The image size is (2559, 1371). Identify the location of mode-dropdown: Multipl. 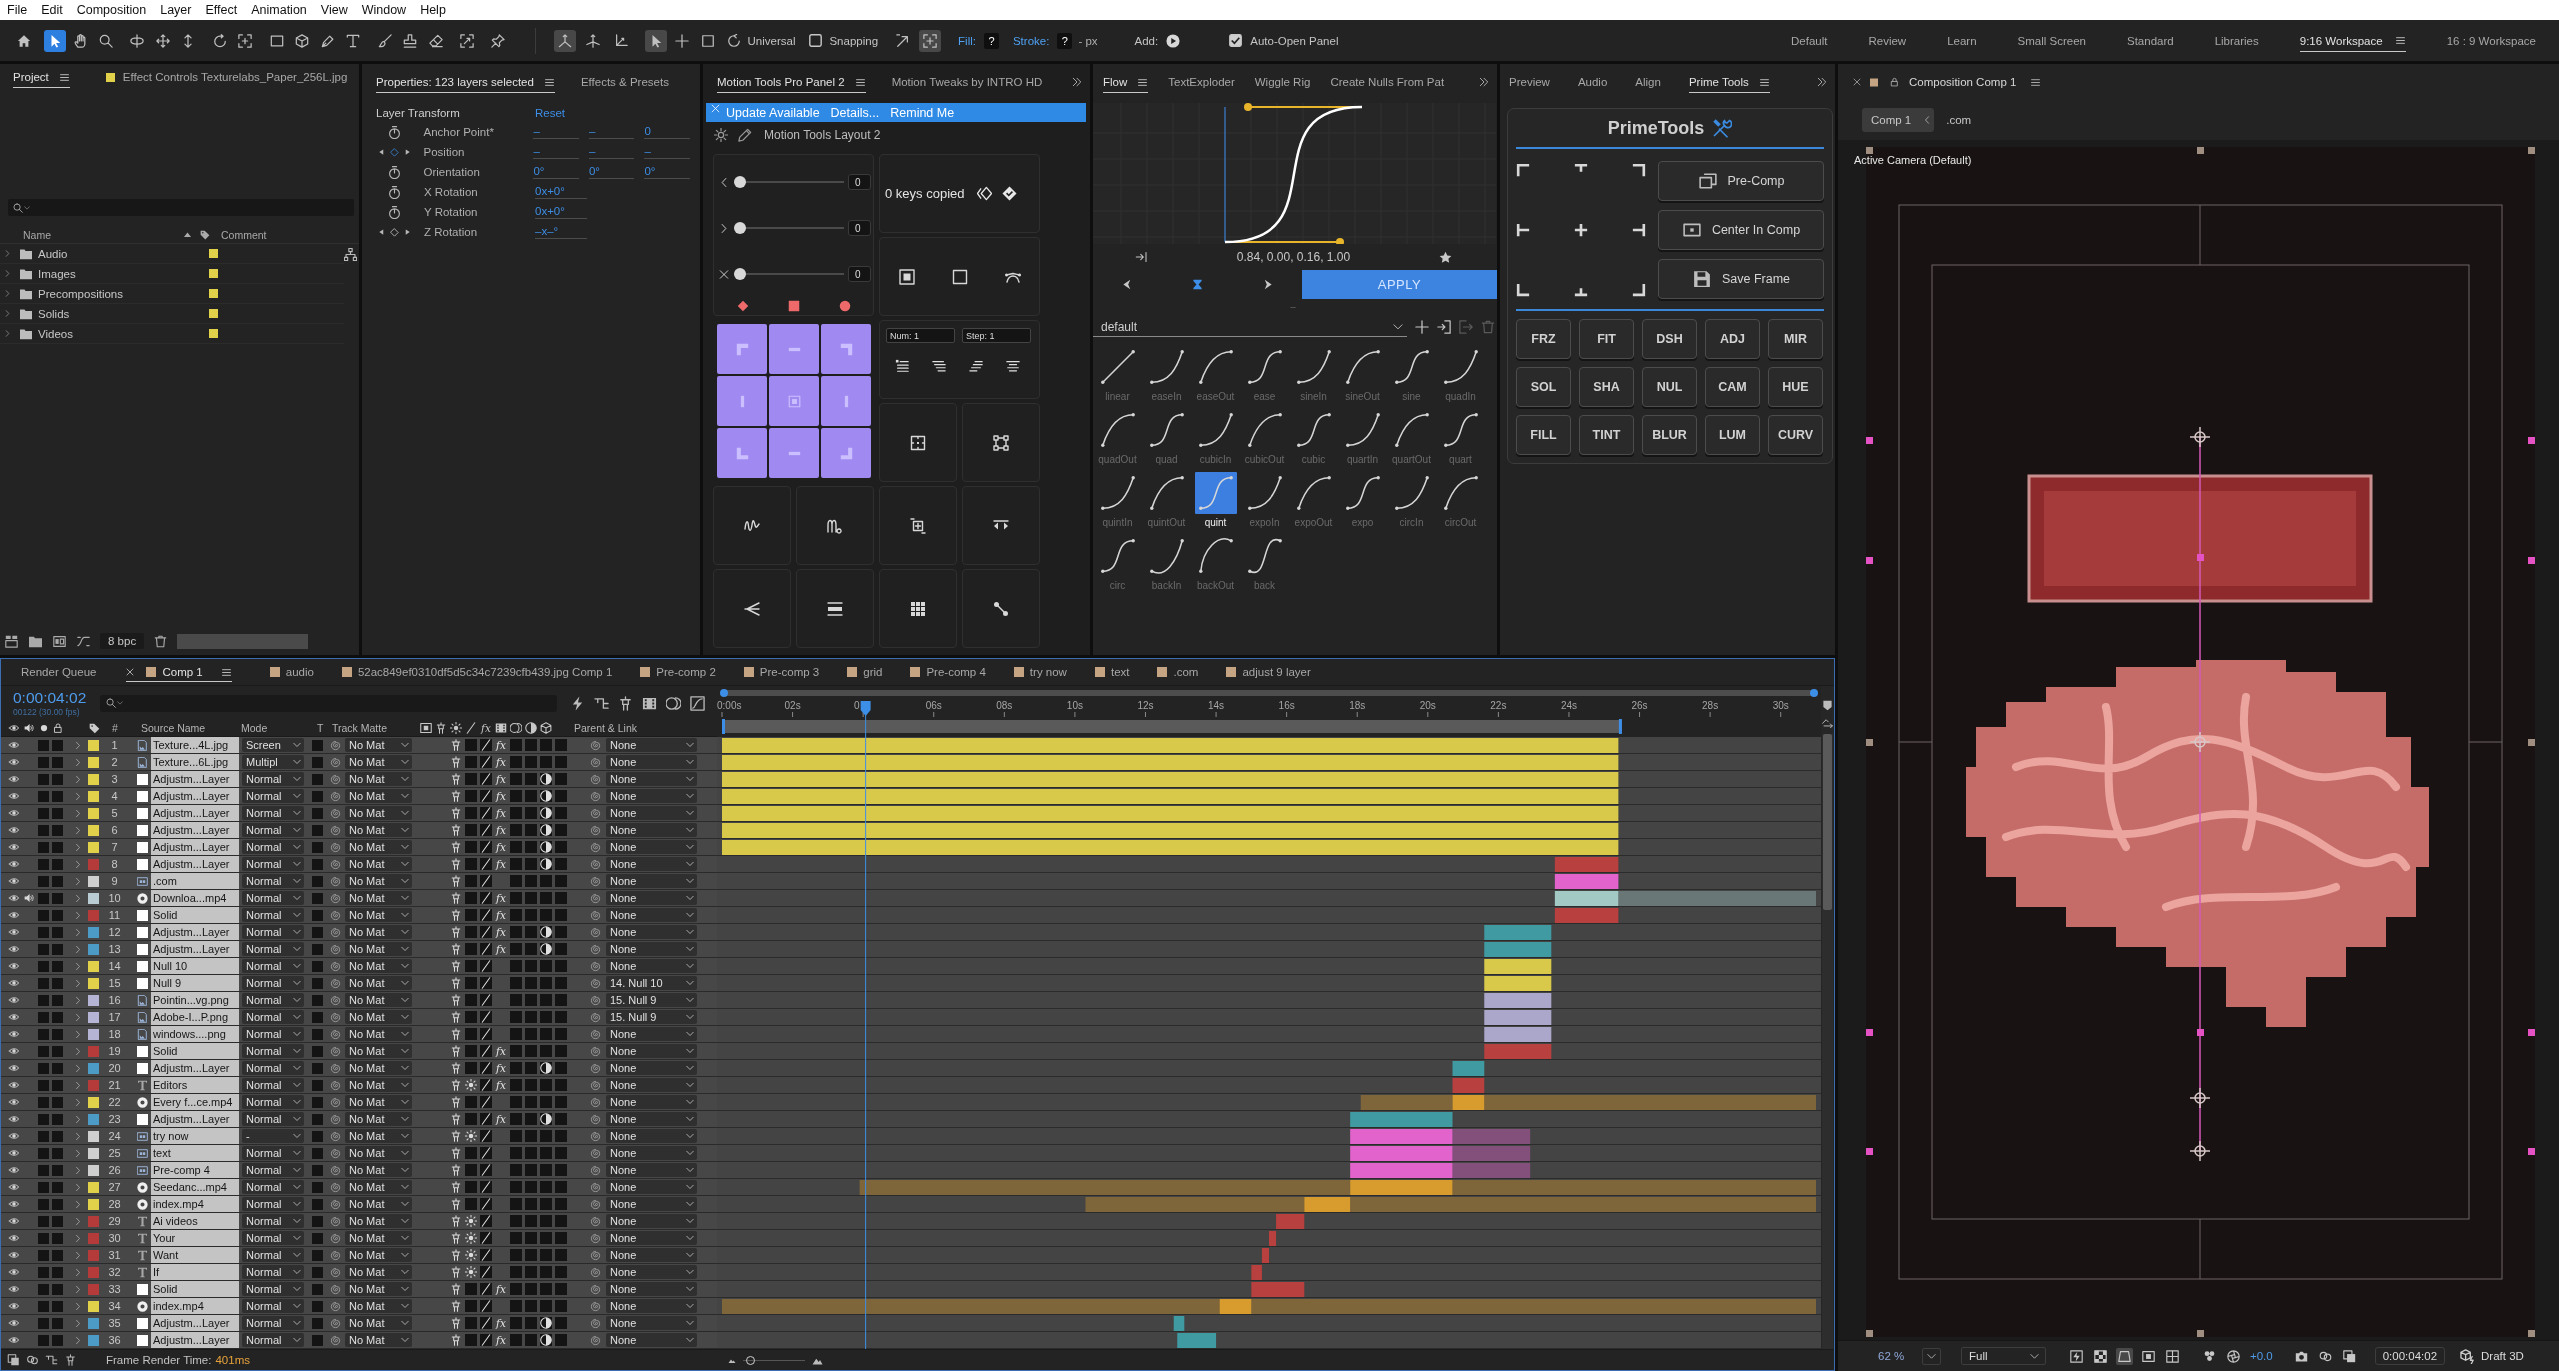
(273, 762).